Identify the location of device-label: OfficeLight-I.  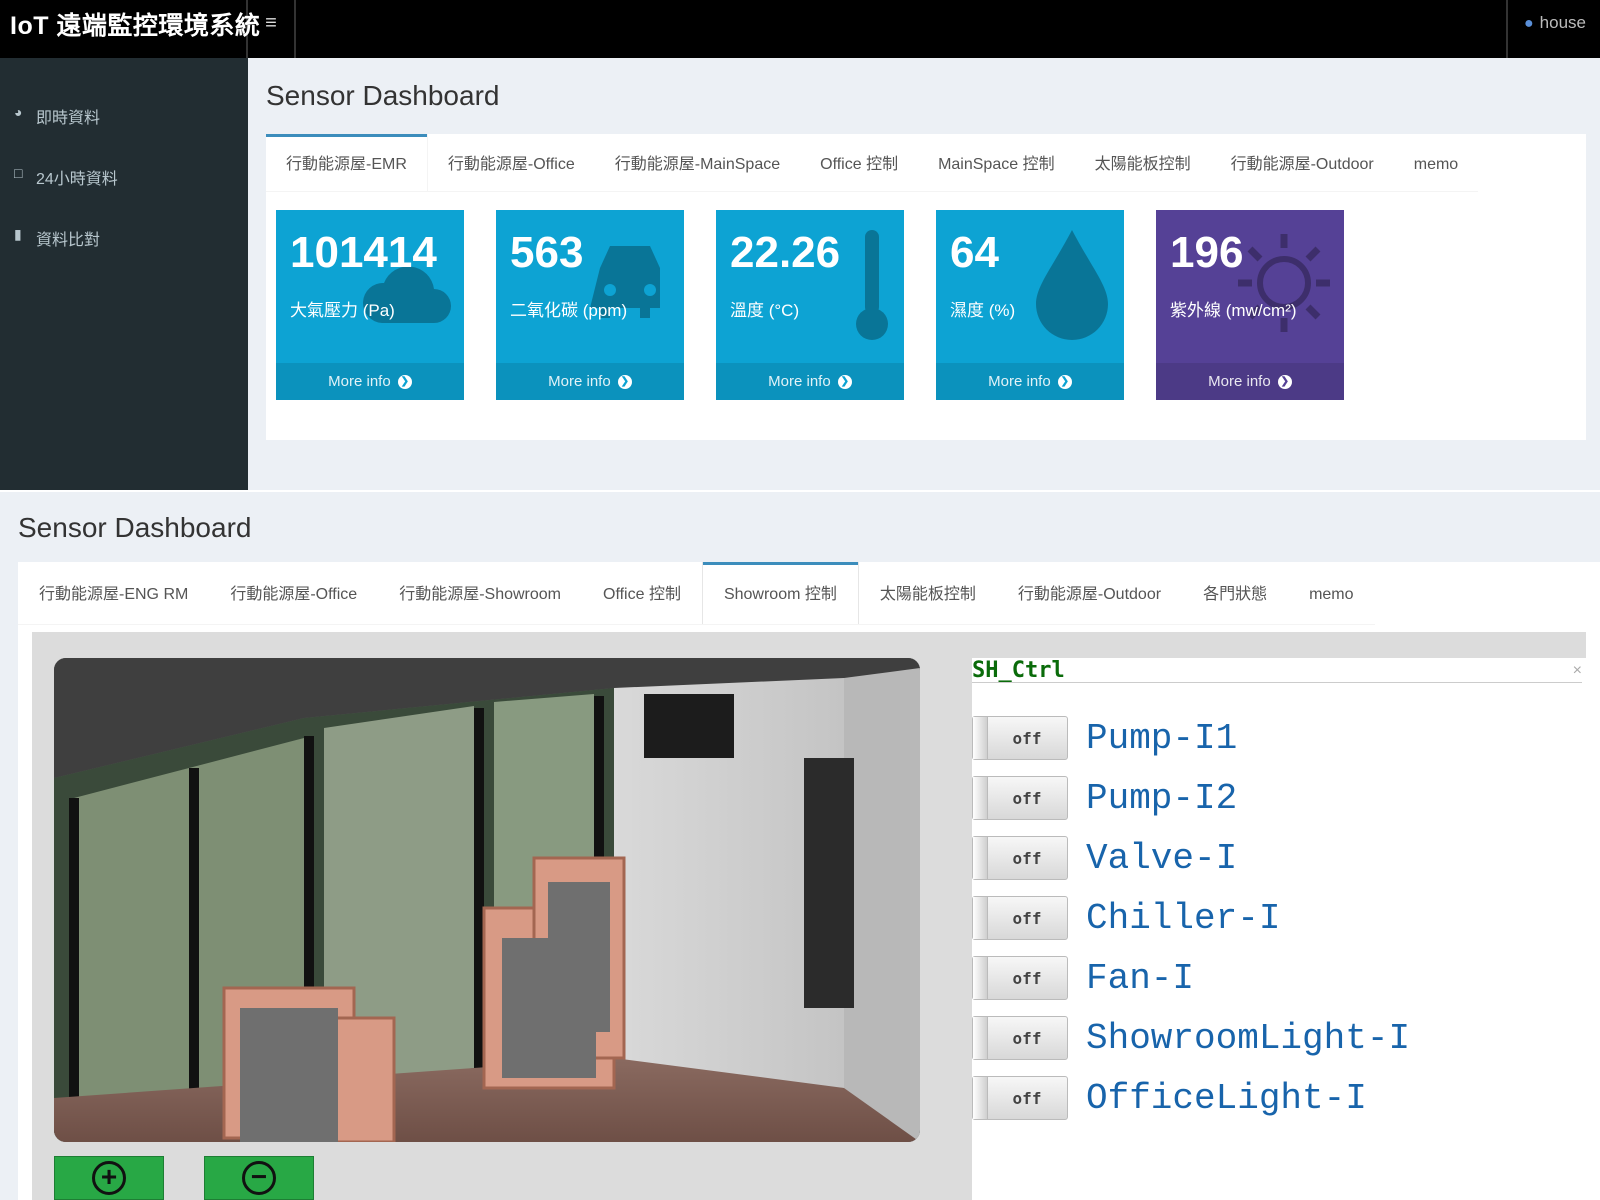
(1226, 1098).